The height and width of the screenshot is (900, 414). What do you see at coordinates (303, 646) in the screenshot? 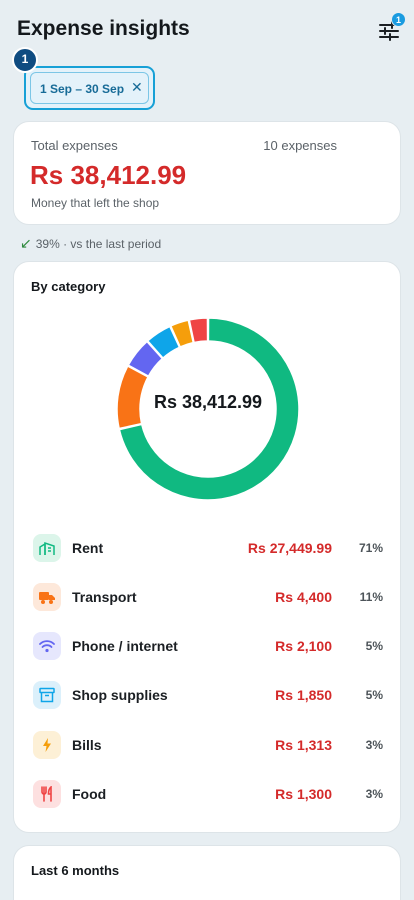
I see `category-amount: Rs 2,100` at bounding box center [303, 646].